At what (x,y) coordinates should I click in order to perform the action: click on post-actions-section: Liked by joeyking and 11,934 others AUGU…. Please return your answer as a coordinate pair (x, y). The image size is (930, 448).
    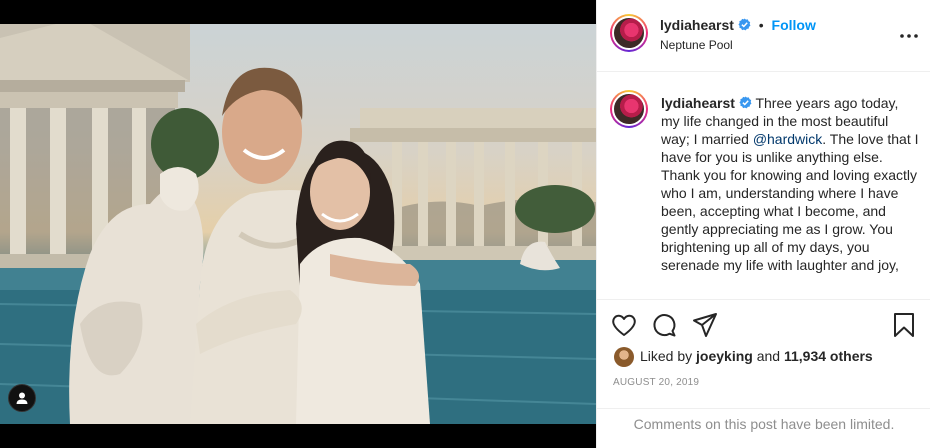
    Looking at the image, I should click on (763, 373).